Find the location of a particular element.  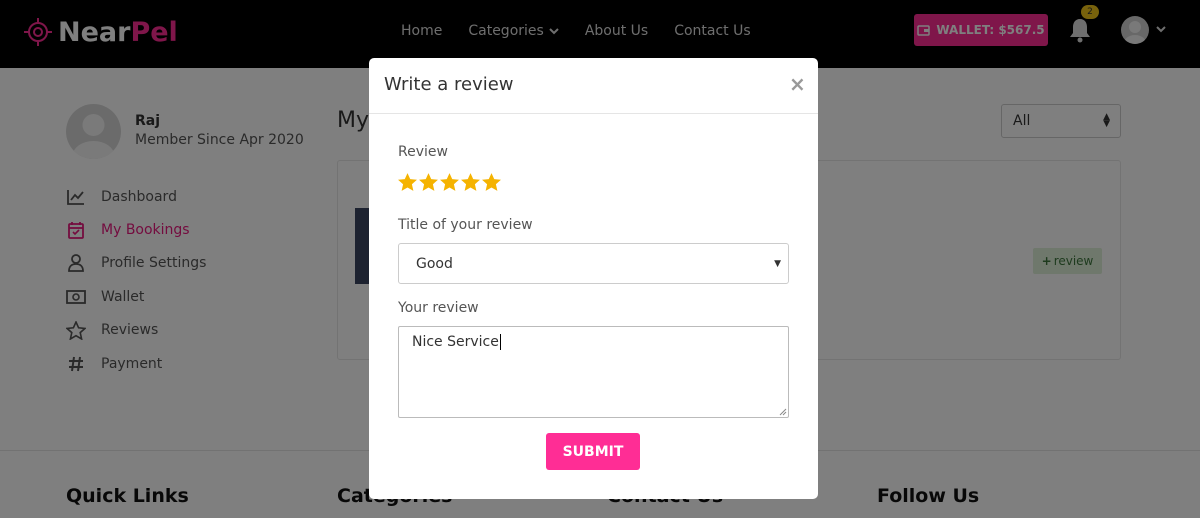

review-text-label: Your review is located at coordinates (438, 308).